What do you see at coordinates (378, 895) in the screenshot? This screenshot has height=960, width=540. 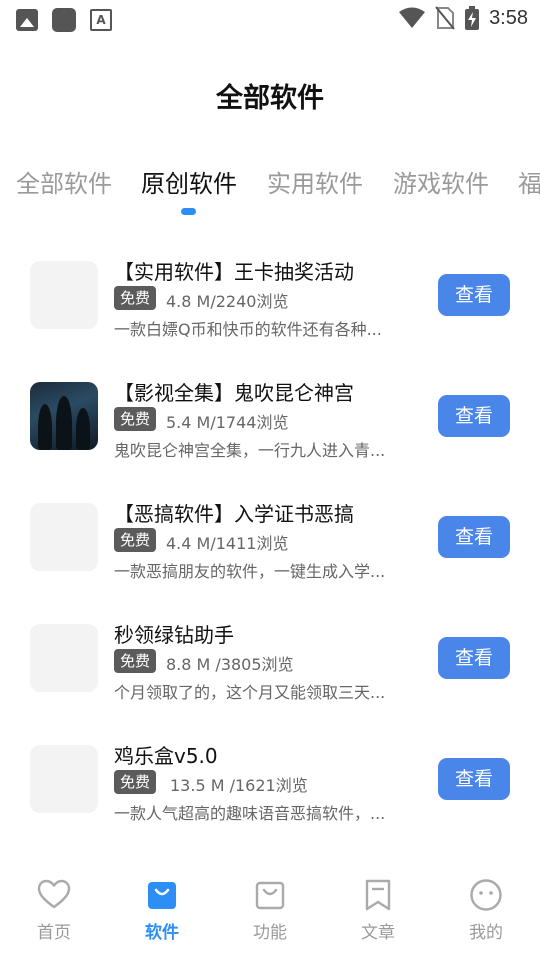 I see `bookmark-icon` at bounding box center [378, 895].